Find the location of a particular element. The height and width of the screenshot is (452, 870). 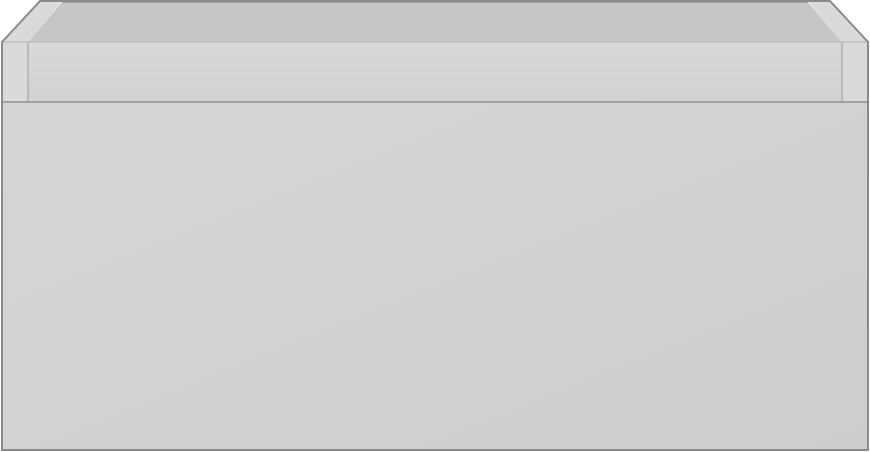

right-frame-post is located at coordinates (855, 72).